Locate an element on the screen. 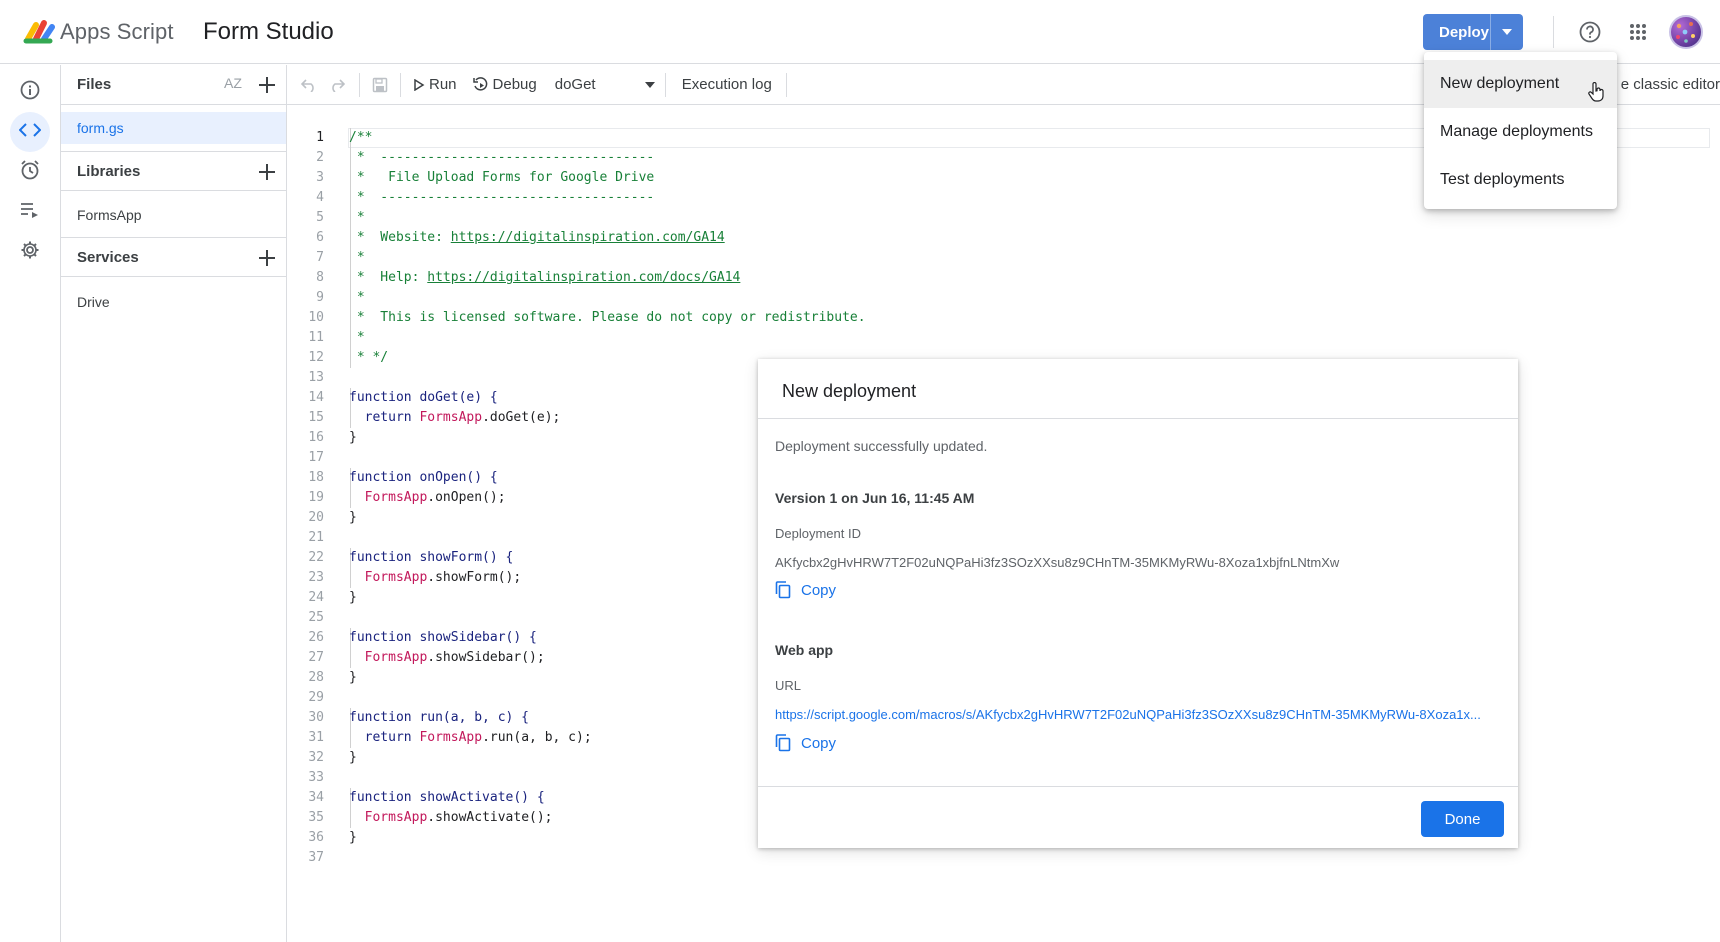 Image resolution: width=1720 pixels, height=942 pixels. line-number: 27 is located at coordinates (316, 657).